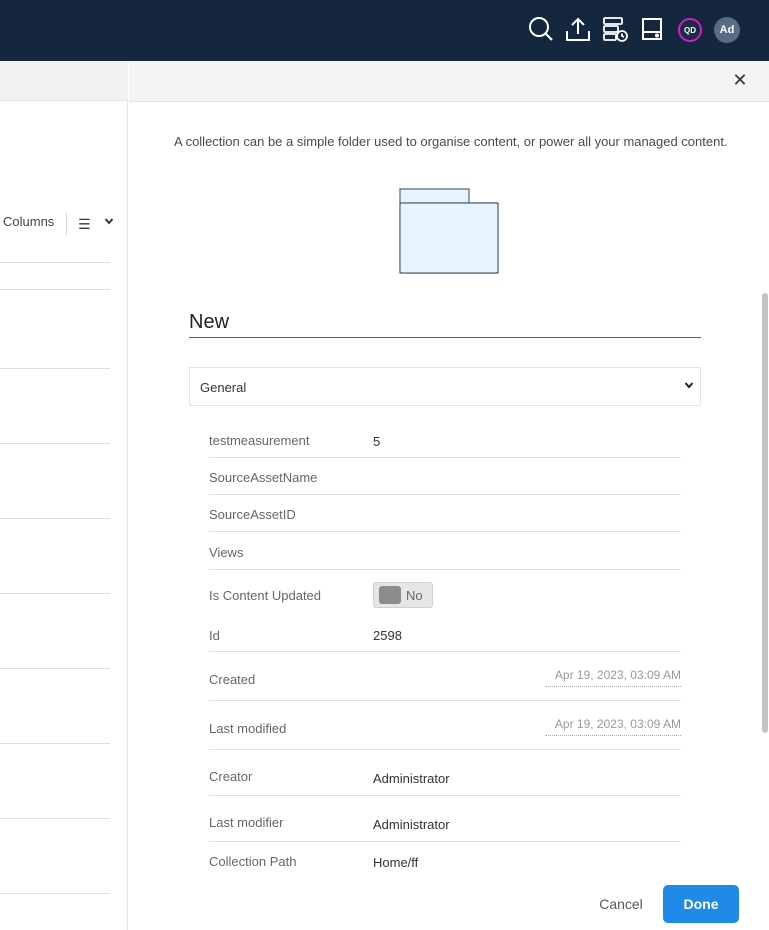 The width and height of the screenshot is (769, 930). What do you see at coordinates (541, 29) in the screenshot?
I see `search-icon` at bounding box center [541, 29].